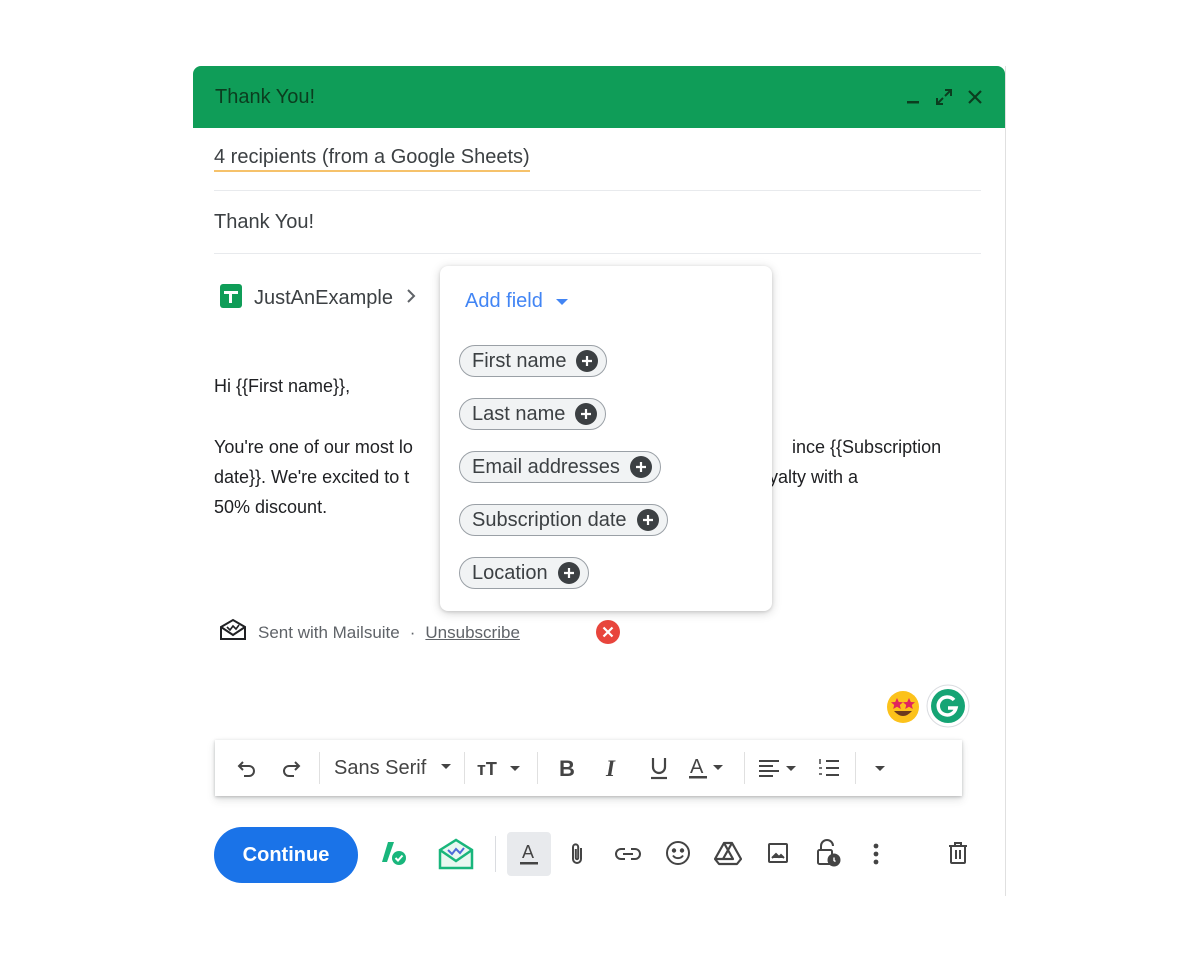 Image resolution: width=1200 pixels, height=960 pixels. What do you see at coordinates (313, 447) in the screenshot?
I see `body-line-1: You're one of our most lo` at bounding box center [313, 447].